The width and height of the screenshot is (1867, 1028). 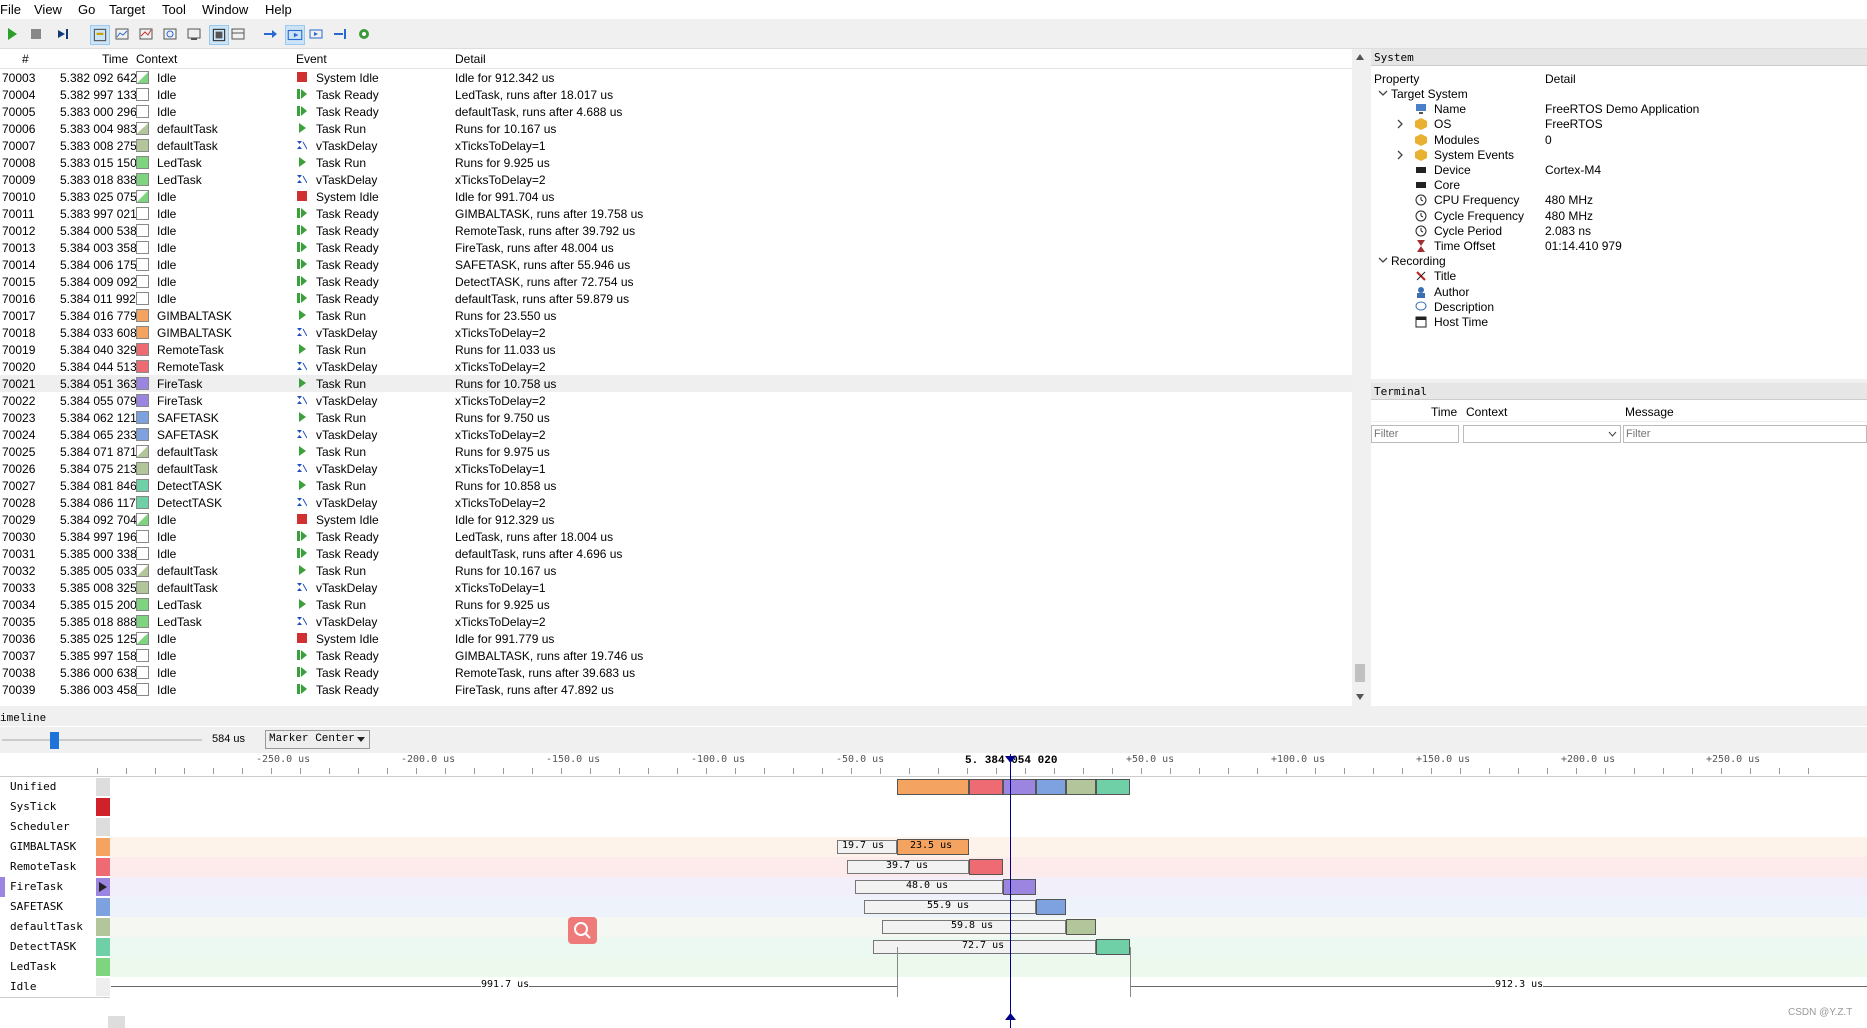 I want to click on col-event: Event, so click(x=311, y=59).